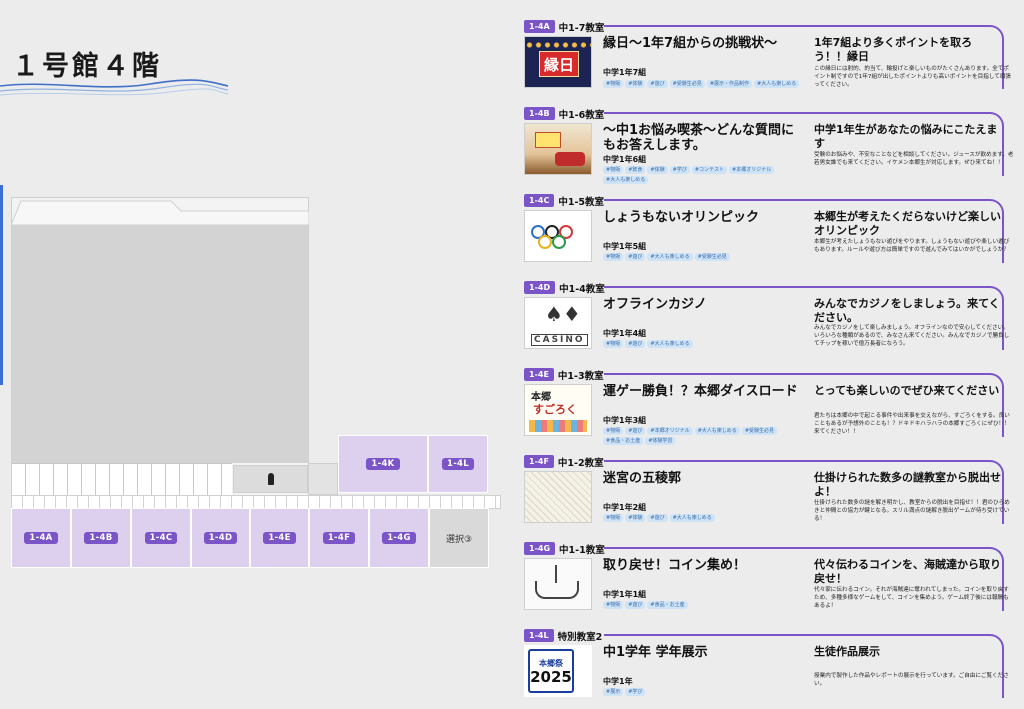 Image resolution: width=1024 pixels, height=709 pixels. What do you see at coordinates (114, 87) in the screenshot?
I see `wave-decoration` at bounding box center [114, 87].